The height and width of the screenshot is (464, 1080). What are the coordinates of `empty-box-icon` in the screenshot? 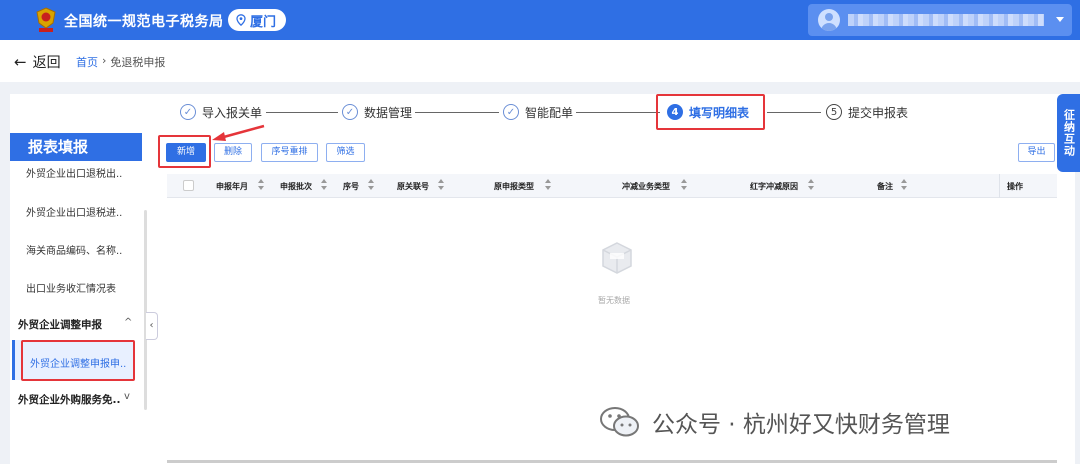 It's located at (617, 258).